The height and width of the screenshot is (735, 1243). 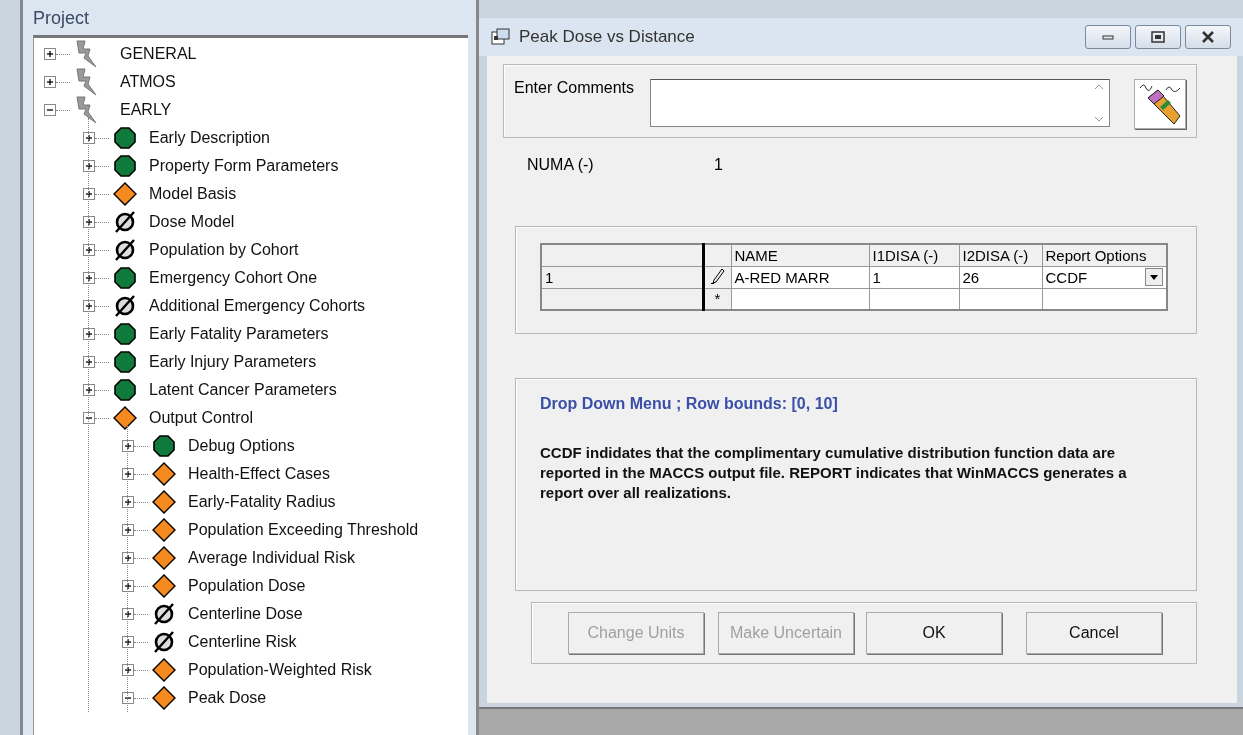 I want to click on tree-item: Population Dose, so click(x=247, y=586).